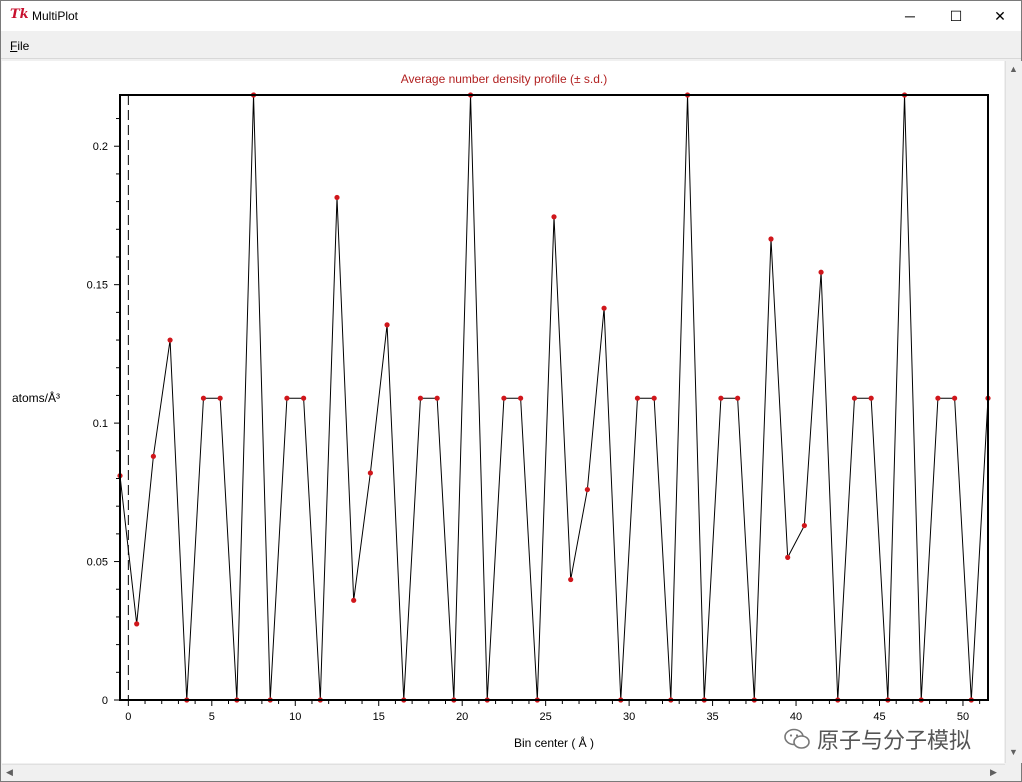 This screenshot has height=782, width=1022. I want to click on x-axis-label: Bin center ( Å ), so click(554, 742).